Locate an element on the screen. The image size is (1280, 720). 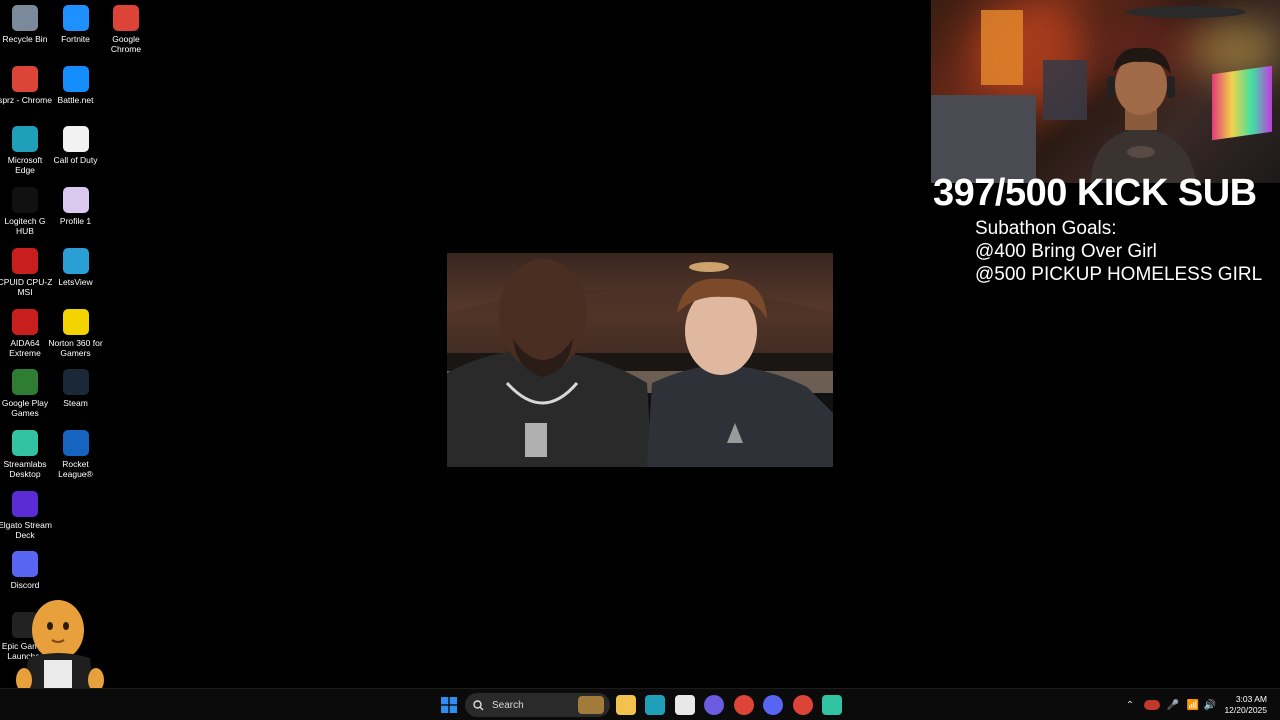
microphone-icon: 🎤 is located at coordinates (1173, 705).